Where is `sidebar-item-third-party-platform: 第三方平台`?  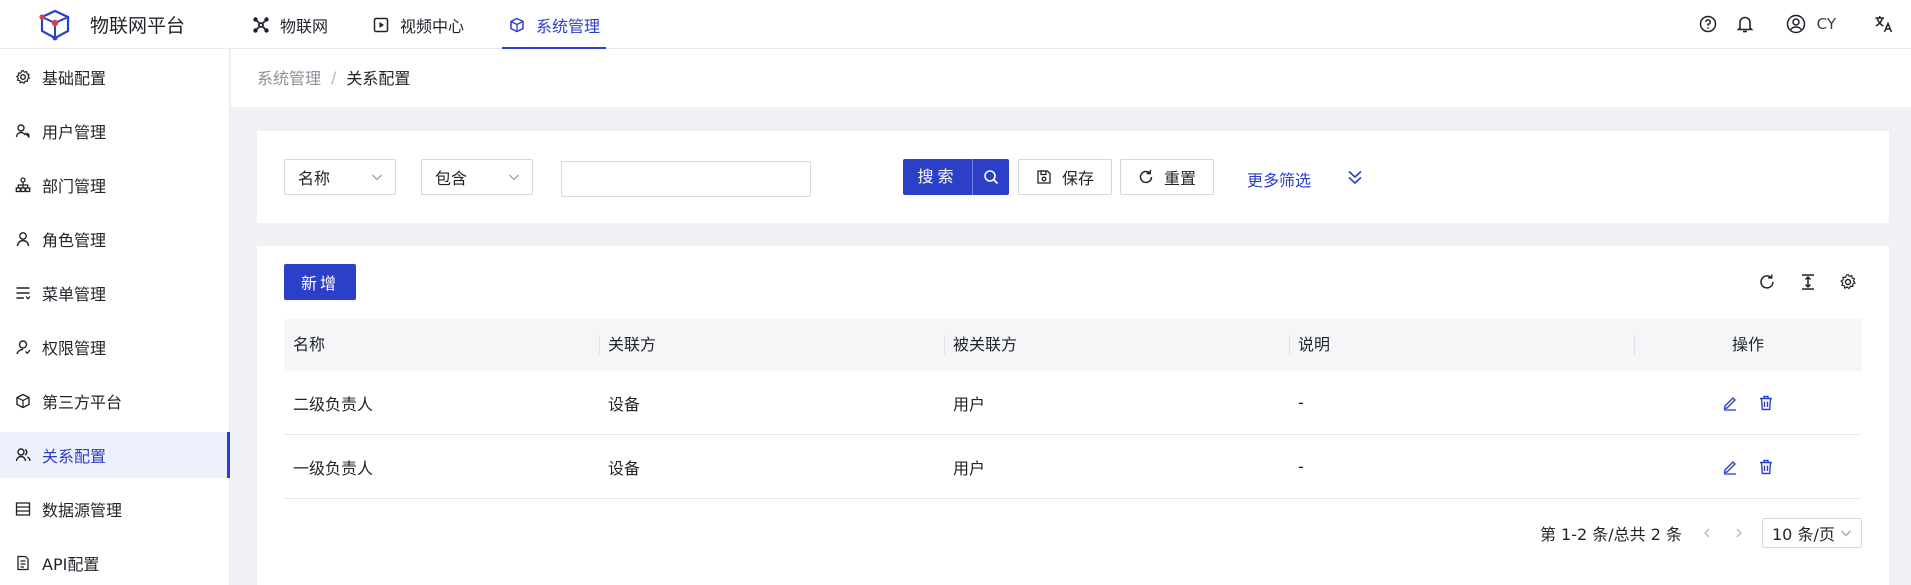
sidebar-item-third-party-platform: 第三方平台 is located at coordinates (115, 401).